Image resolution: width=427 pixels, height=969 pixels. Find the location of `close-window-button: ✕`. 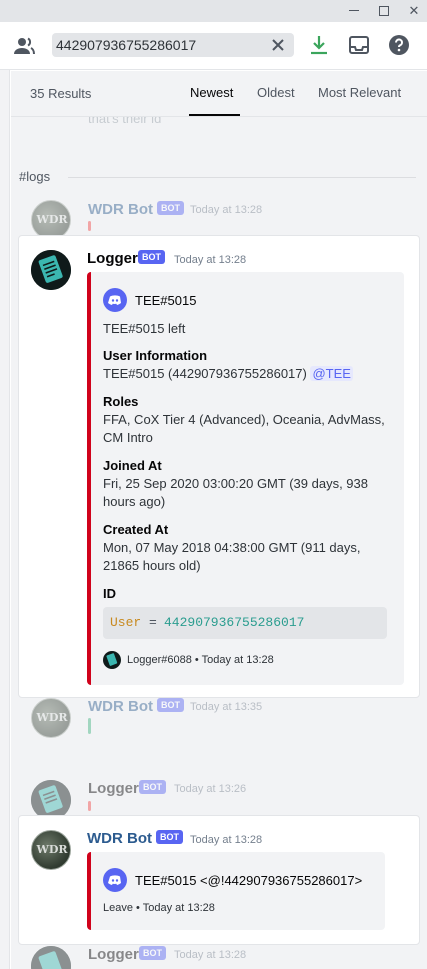

close-window-button: ✕ is located at coordinates (413, 11).